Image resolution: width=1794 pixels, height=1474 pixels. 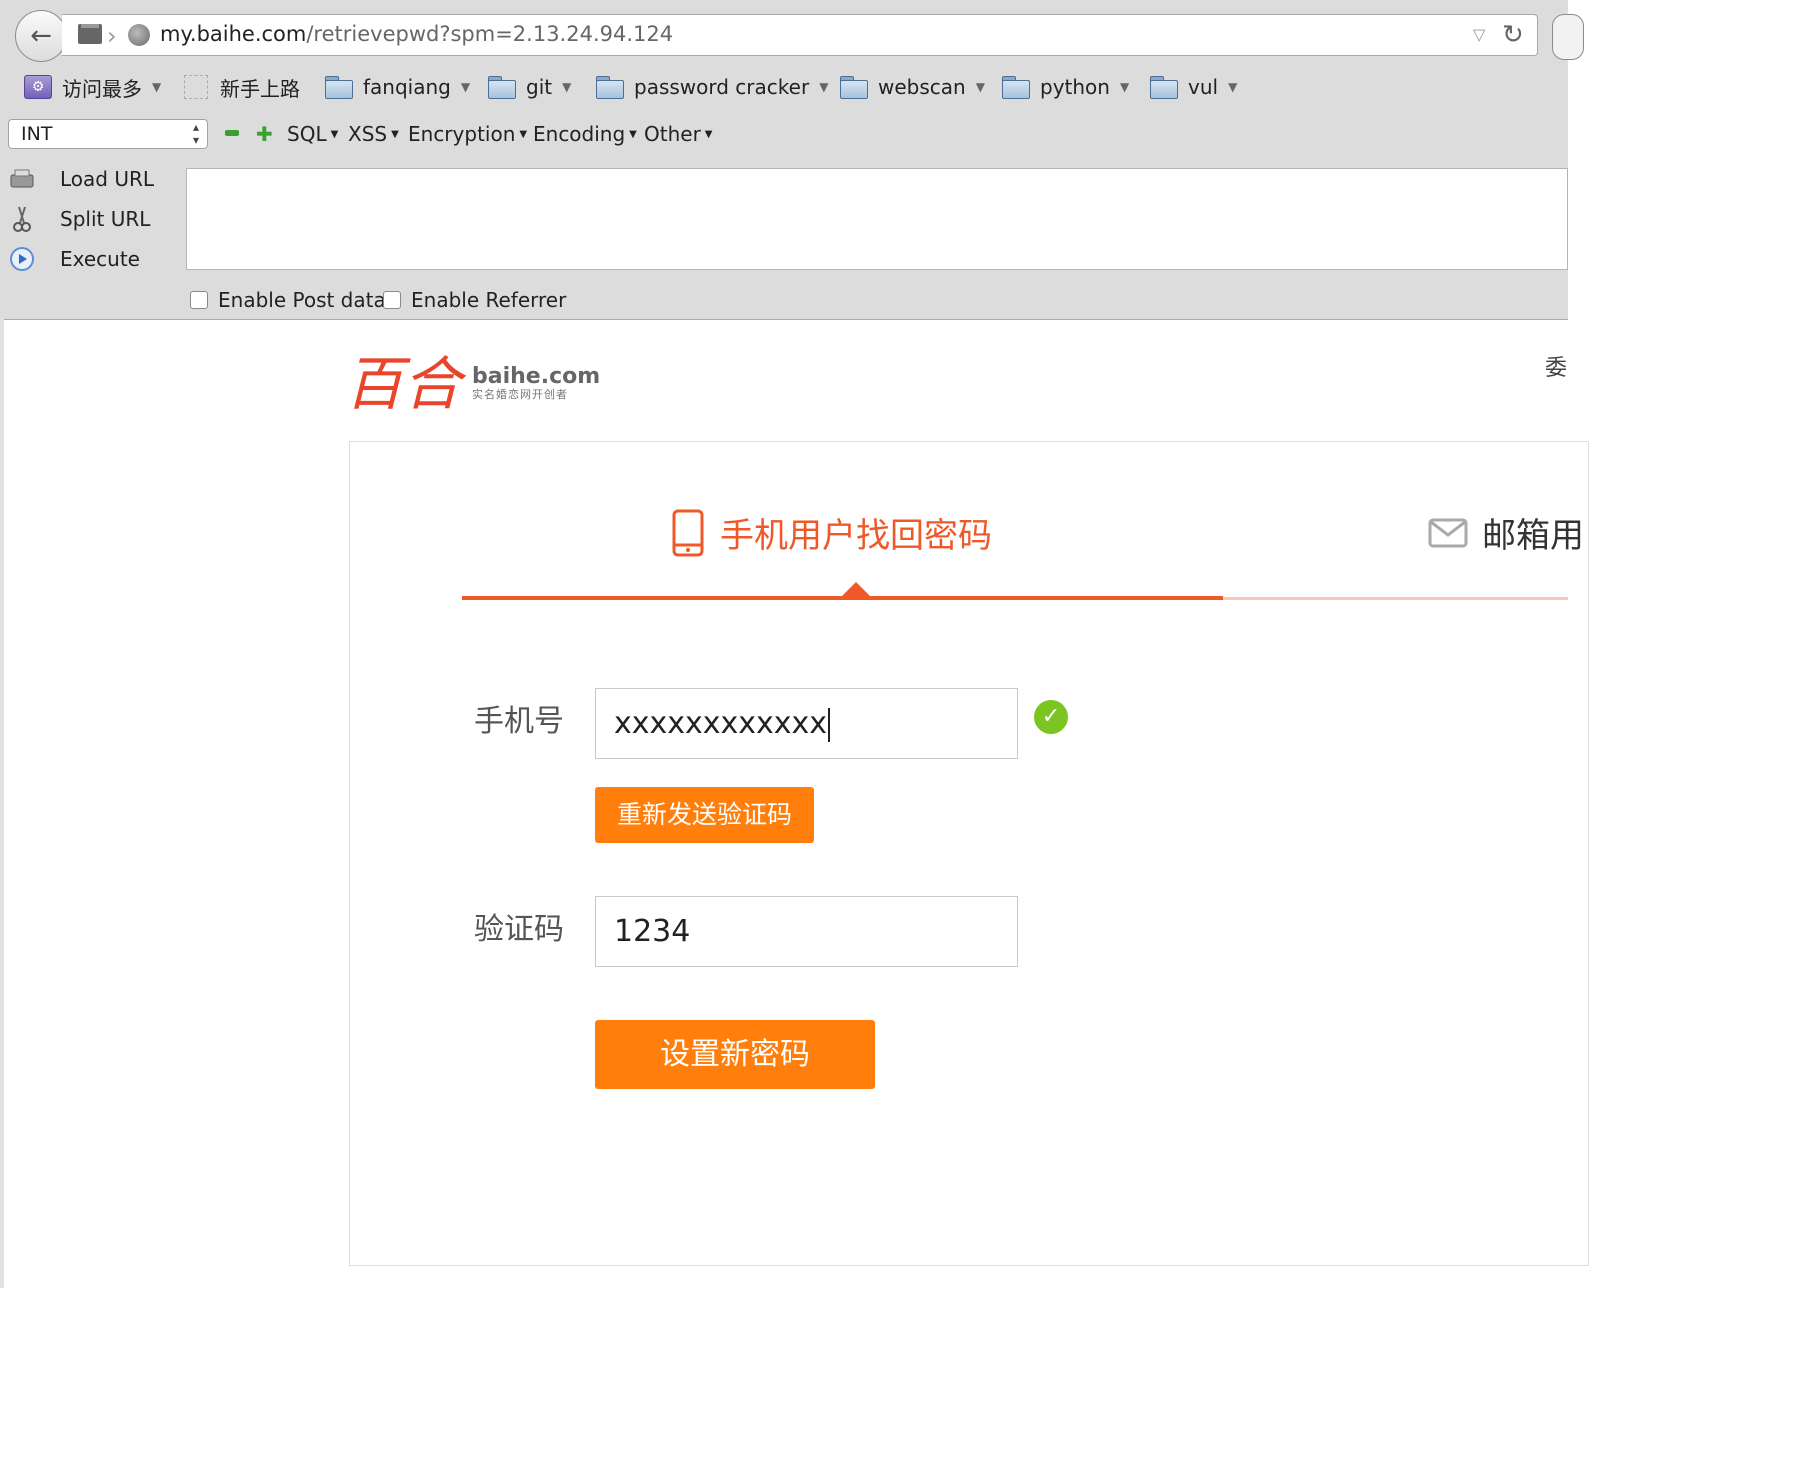 I want to click on phone-input: xxxxxxxxxxxx, so click(x=806, y=723).